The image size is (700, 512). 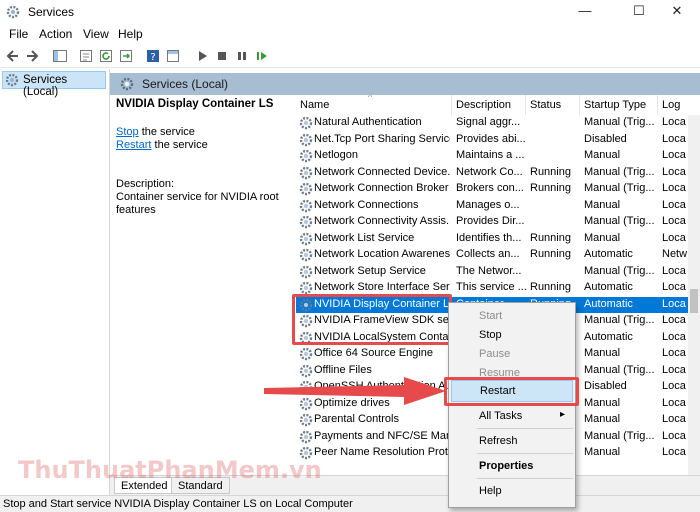 I want to click on submenu-arrow-icon: ▸, so click(x=562, y=414).